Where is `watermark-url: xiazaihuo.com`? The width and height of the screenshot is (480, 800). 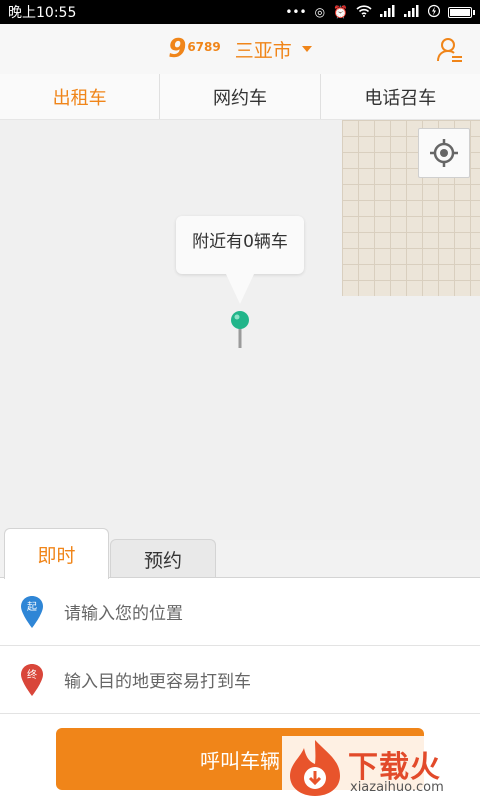
watermark-url: xiazaihuo.com is located at coordinates (397, 787).